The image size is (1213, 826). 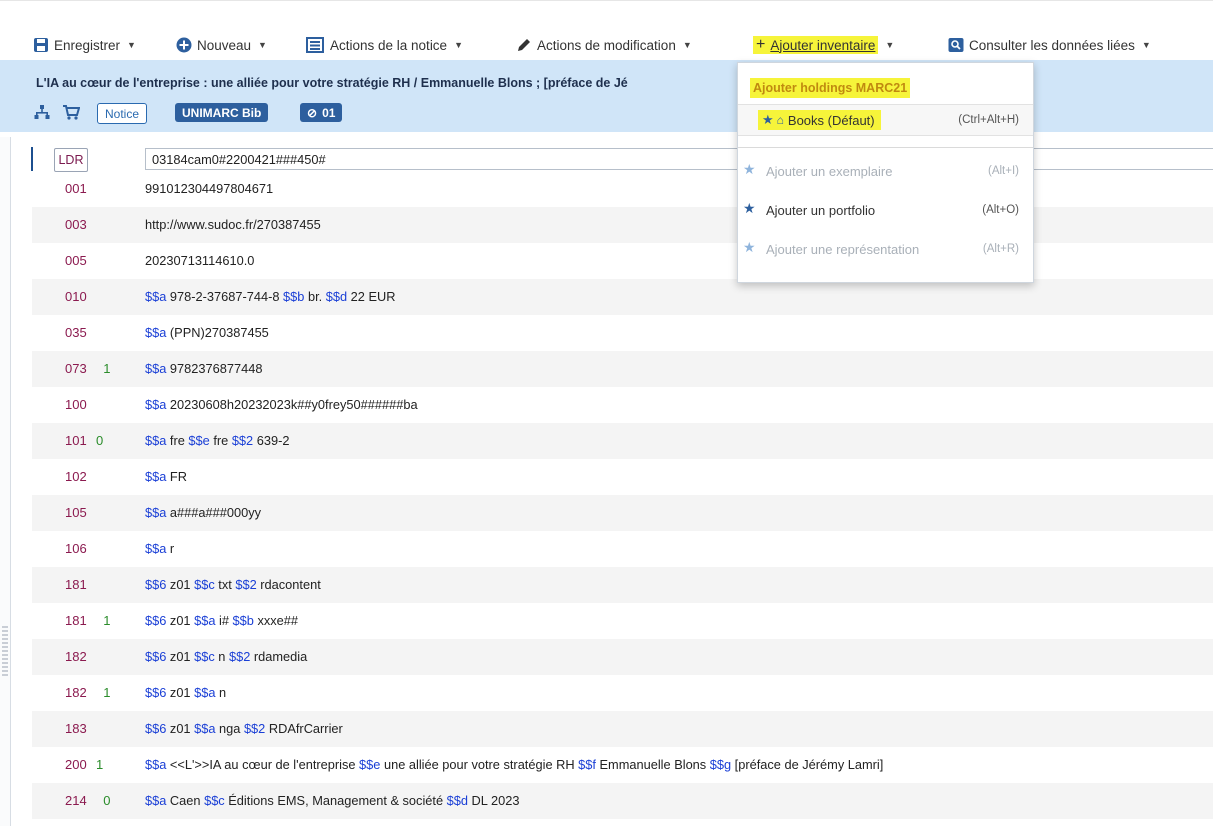 I want to click on field-content: $$6 z01 $$c n $$2 rdamedia, so click(x=226, y=656).